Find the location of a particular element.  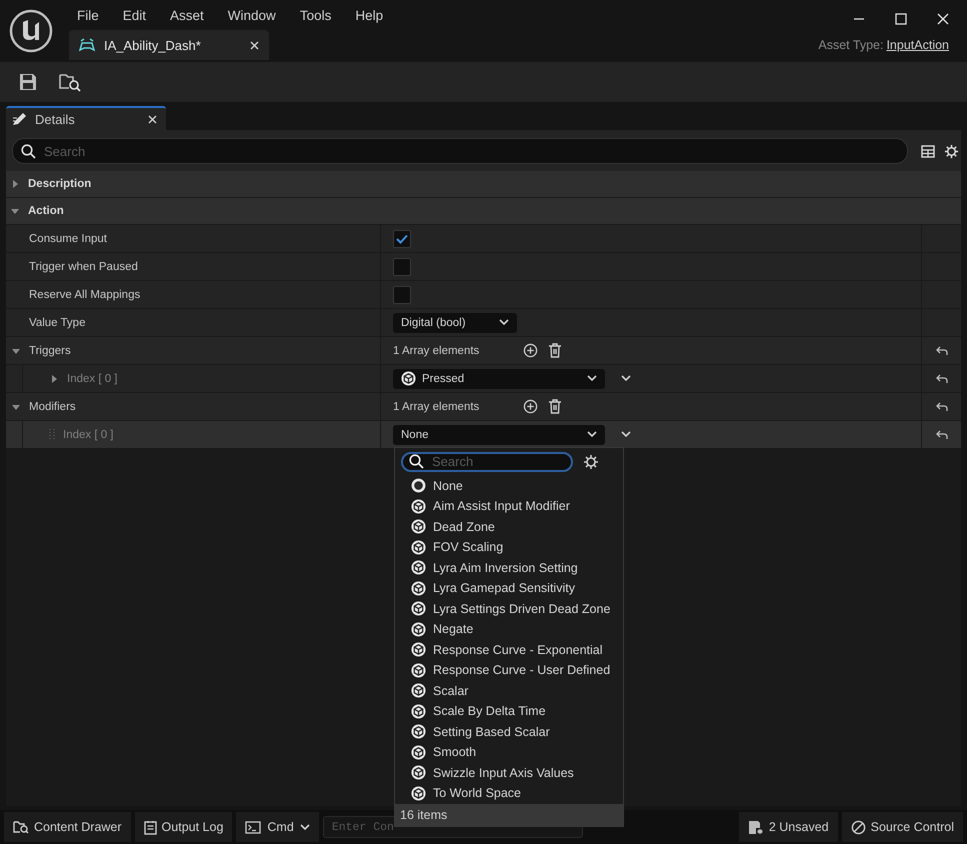

menu-option: Aim Assist Input Modifier is located at coordinates (501, 506).